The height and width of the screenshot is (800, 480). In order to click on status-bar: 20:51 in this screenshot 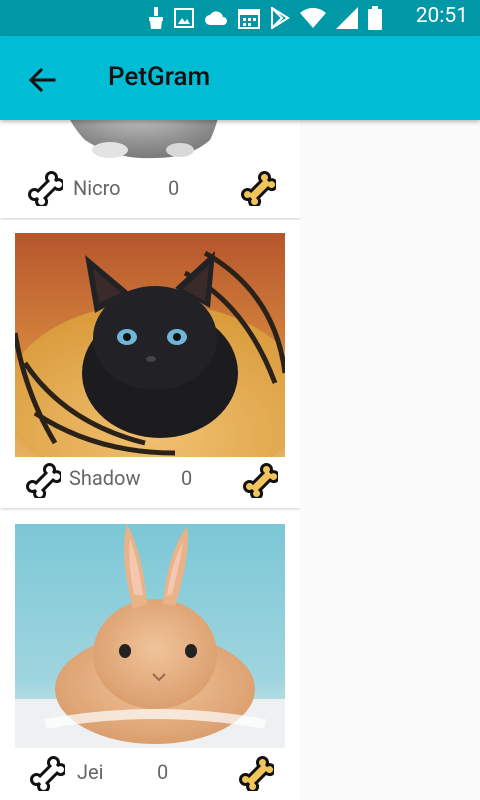, I will do `click(240, 18)`.